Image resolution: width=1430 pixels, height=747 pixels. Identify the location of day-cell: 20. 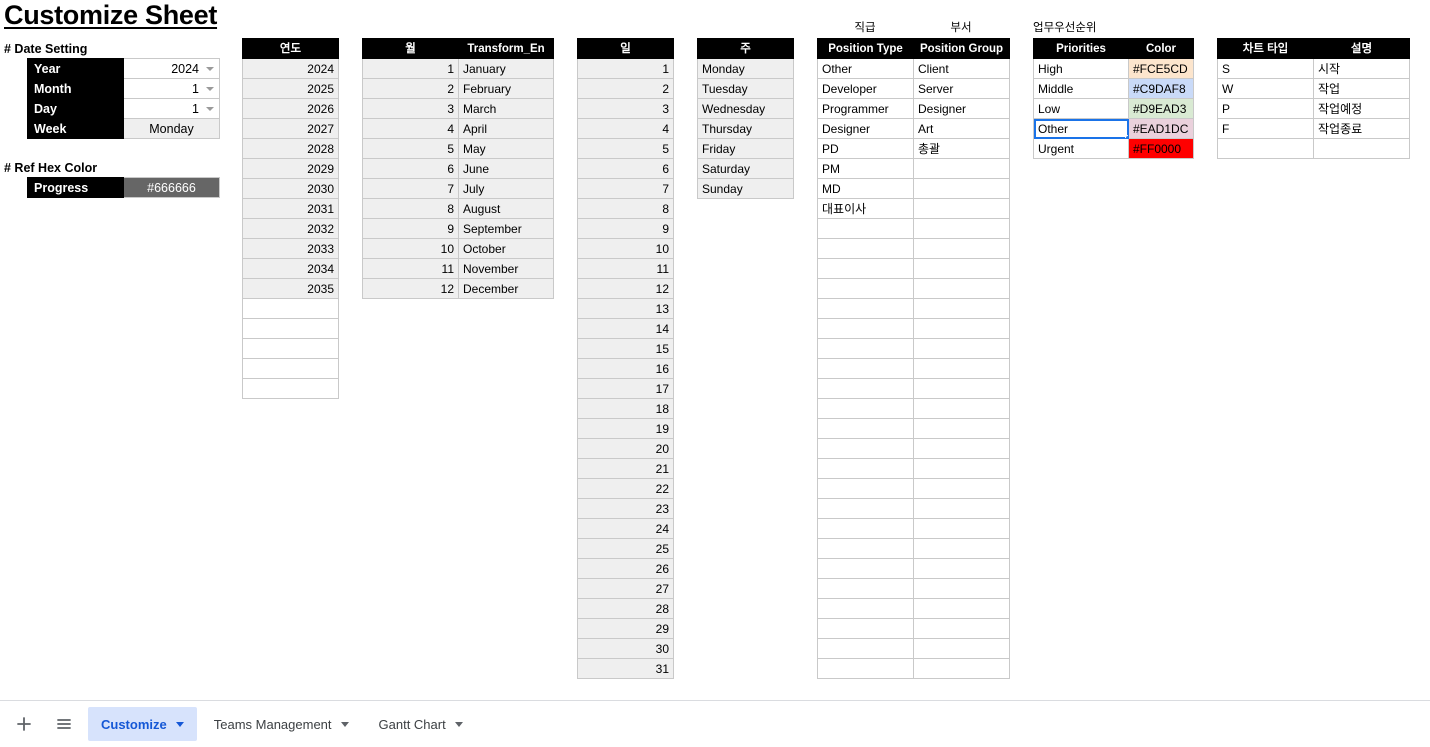
(625, 448).